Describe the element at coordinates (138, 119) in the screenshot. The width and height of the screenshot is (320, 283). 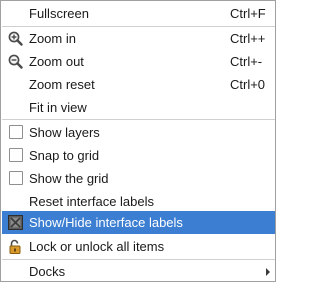
I see `menu-separator` at that location.